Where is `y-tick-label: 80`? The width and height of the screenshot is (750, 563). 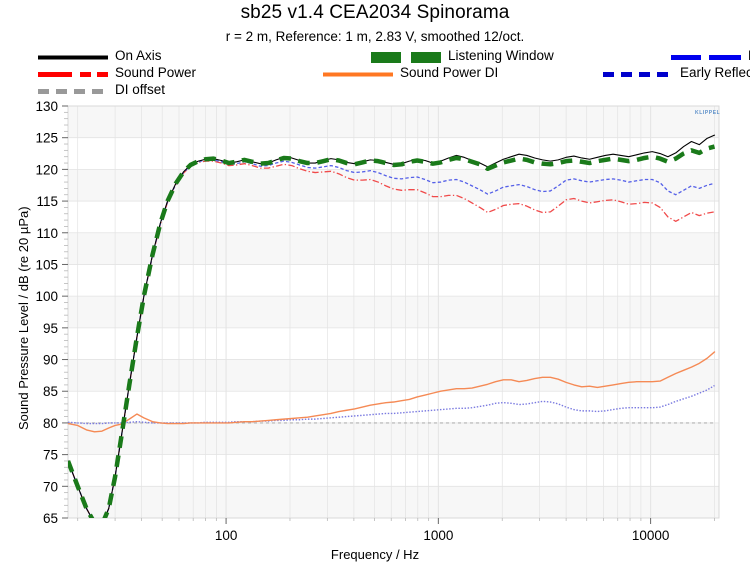
y-tick-label: 80 is located at coordinates (50, 423).